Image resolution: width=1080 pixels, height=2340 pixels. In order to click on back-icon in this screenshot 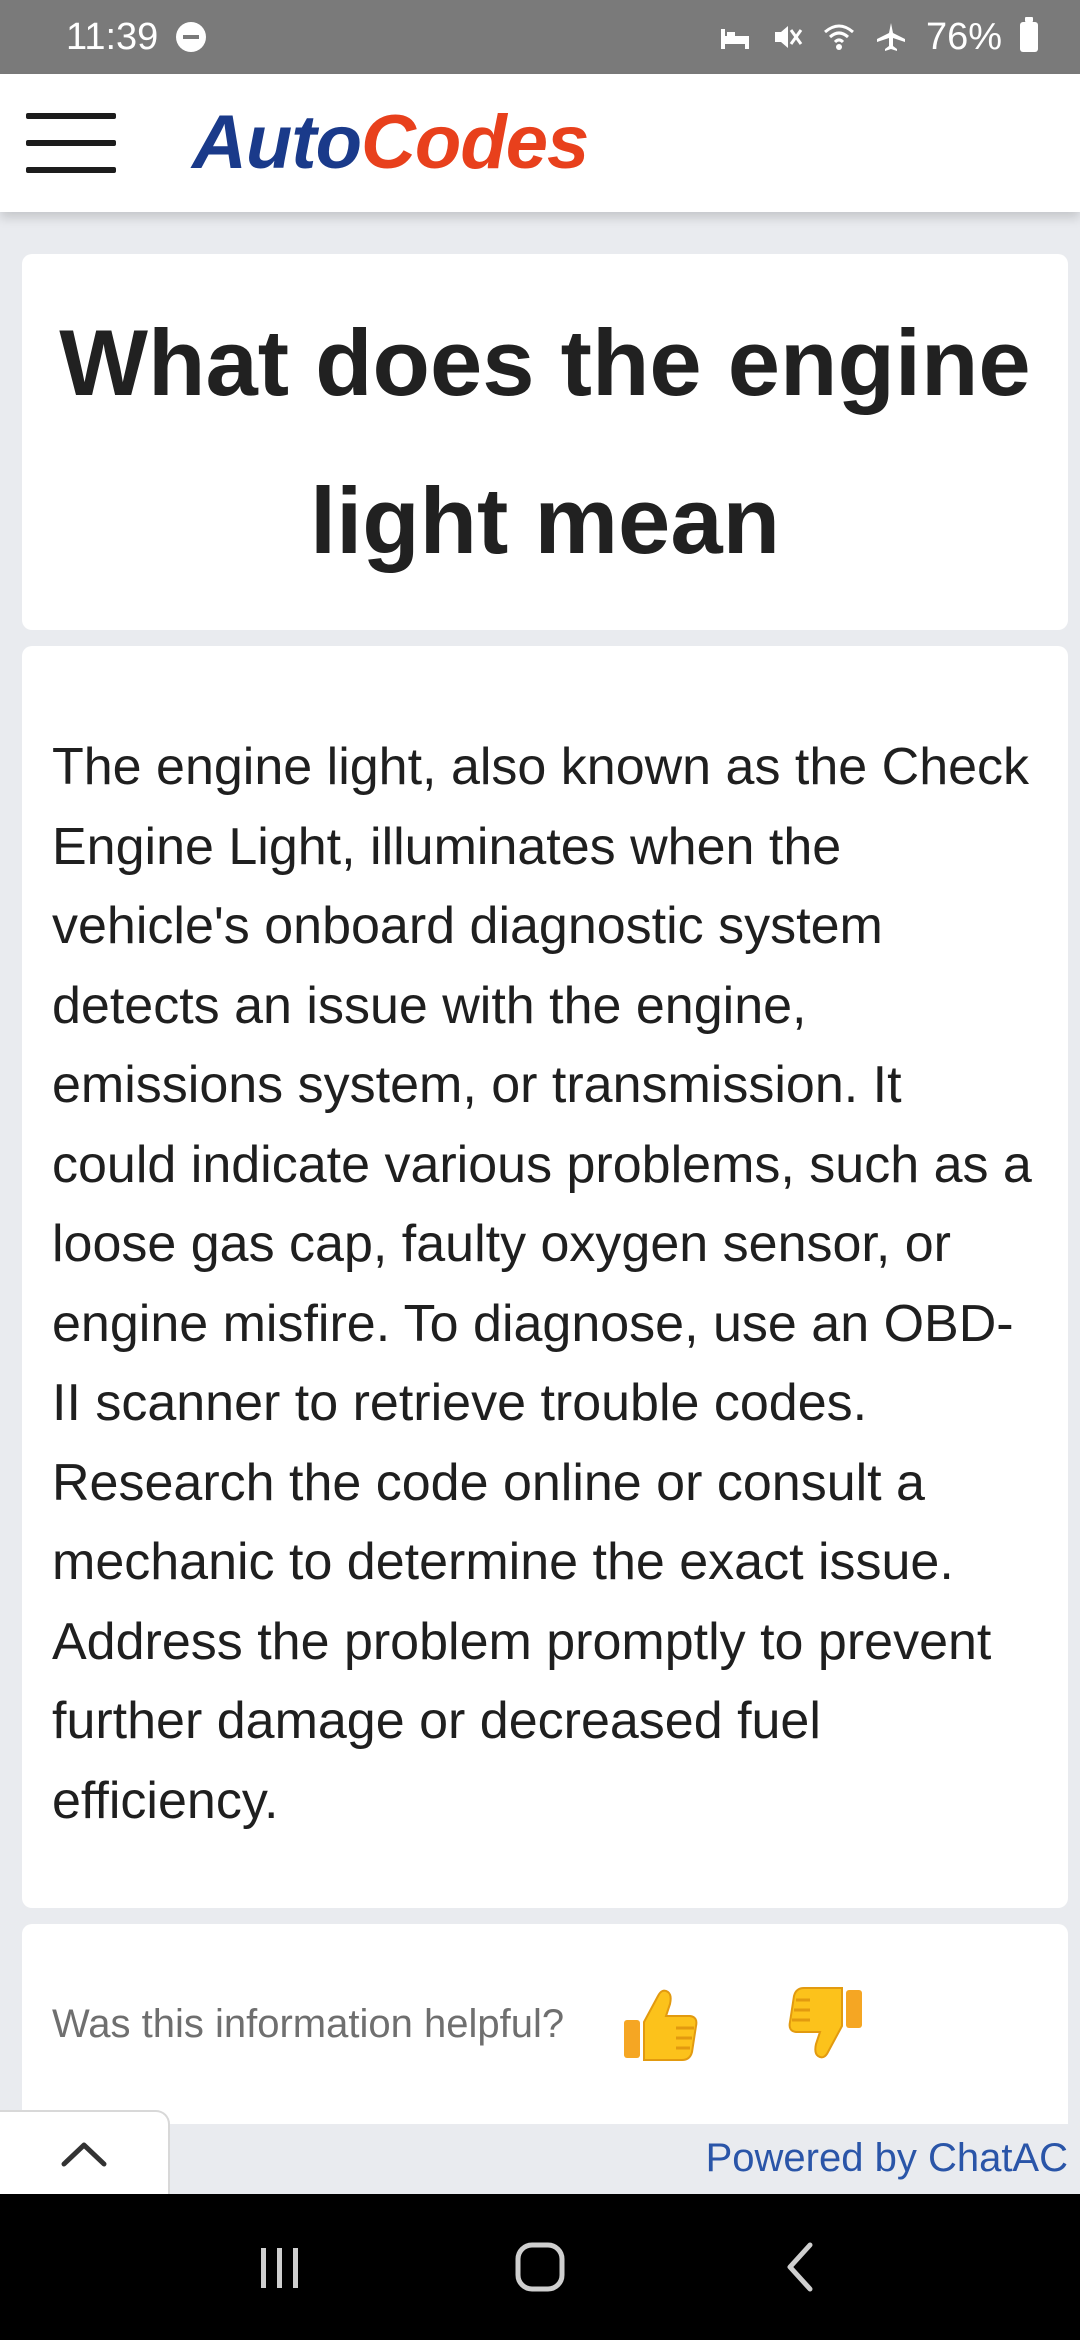, I will do `click(800, 2267)`.